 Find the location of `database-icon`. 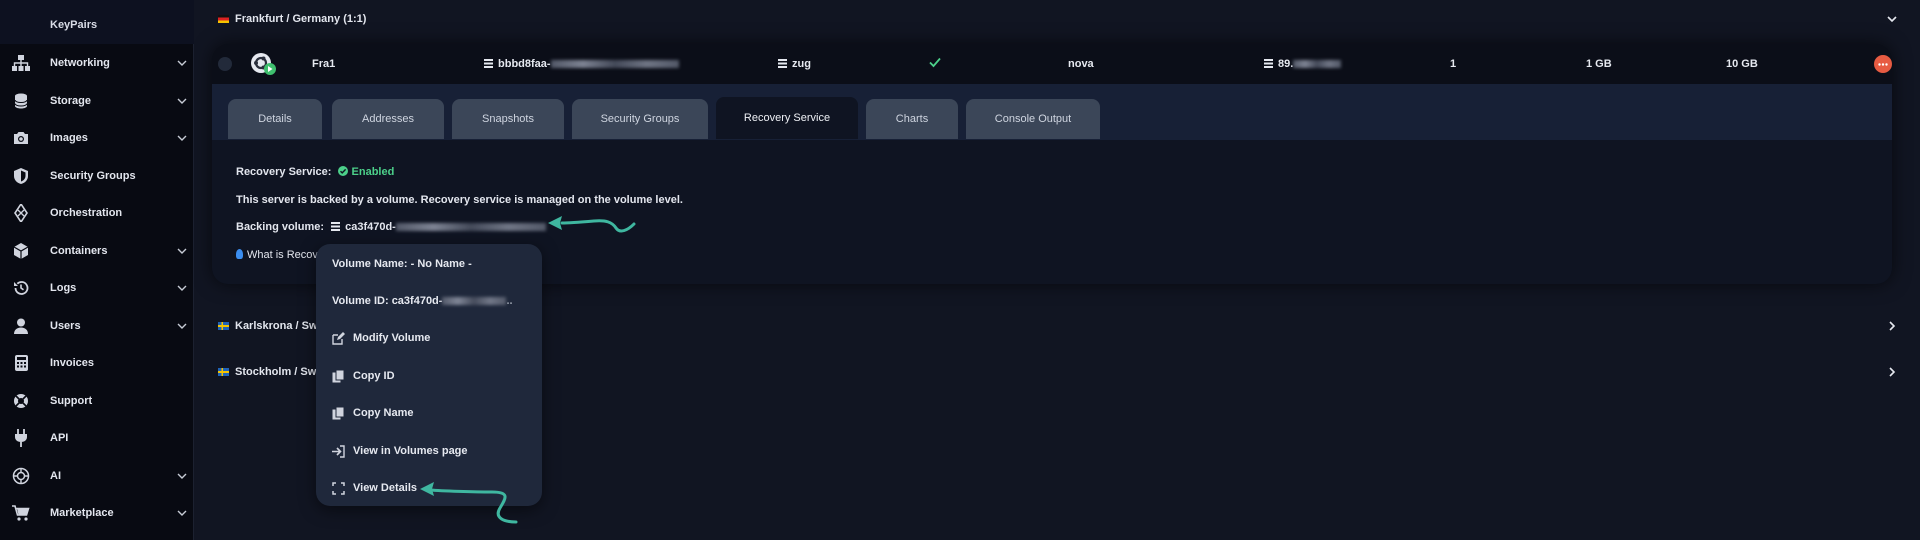

database-icon is located at coordinates (21, 101).